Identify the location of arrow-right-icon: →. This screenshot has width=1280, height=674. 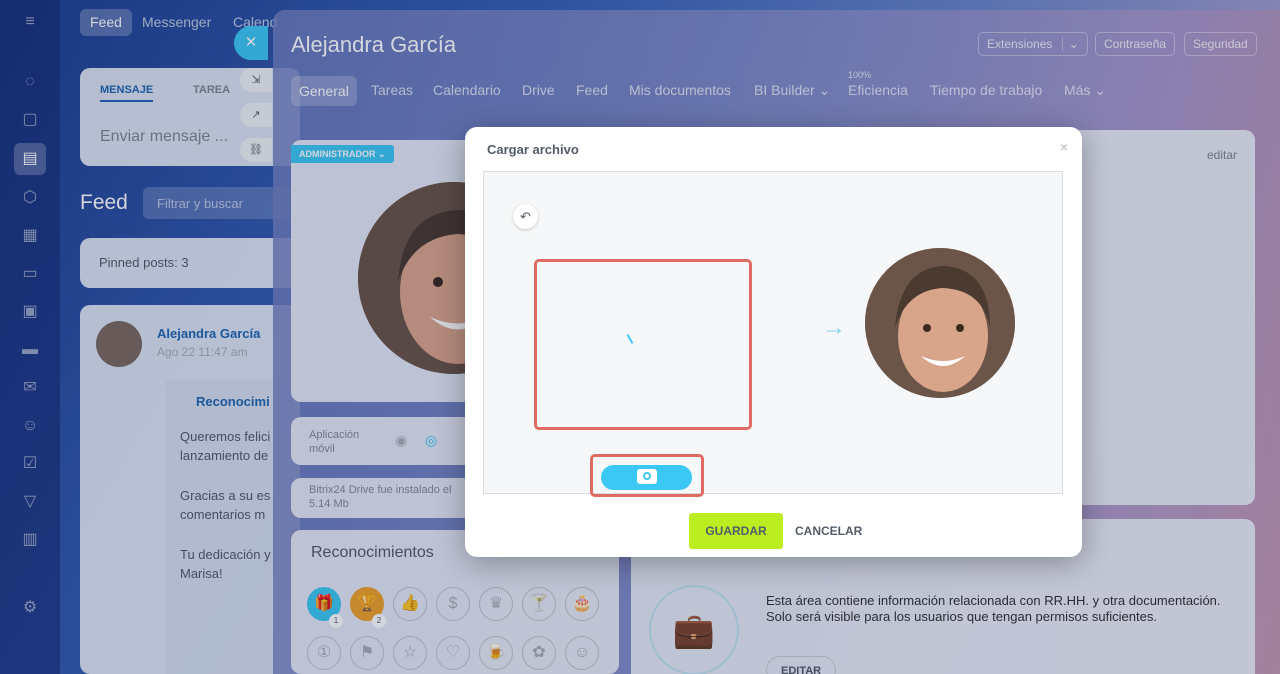
(834, 327).